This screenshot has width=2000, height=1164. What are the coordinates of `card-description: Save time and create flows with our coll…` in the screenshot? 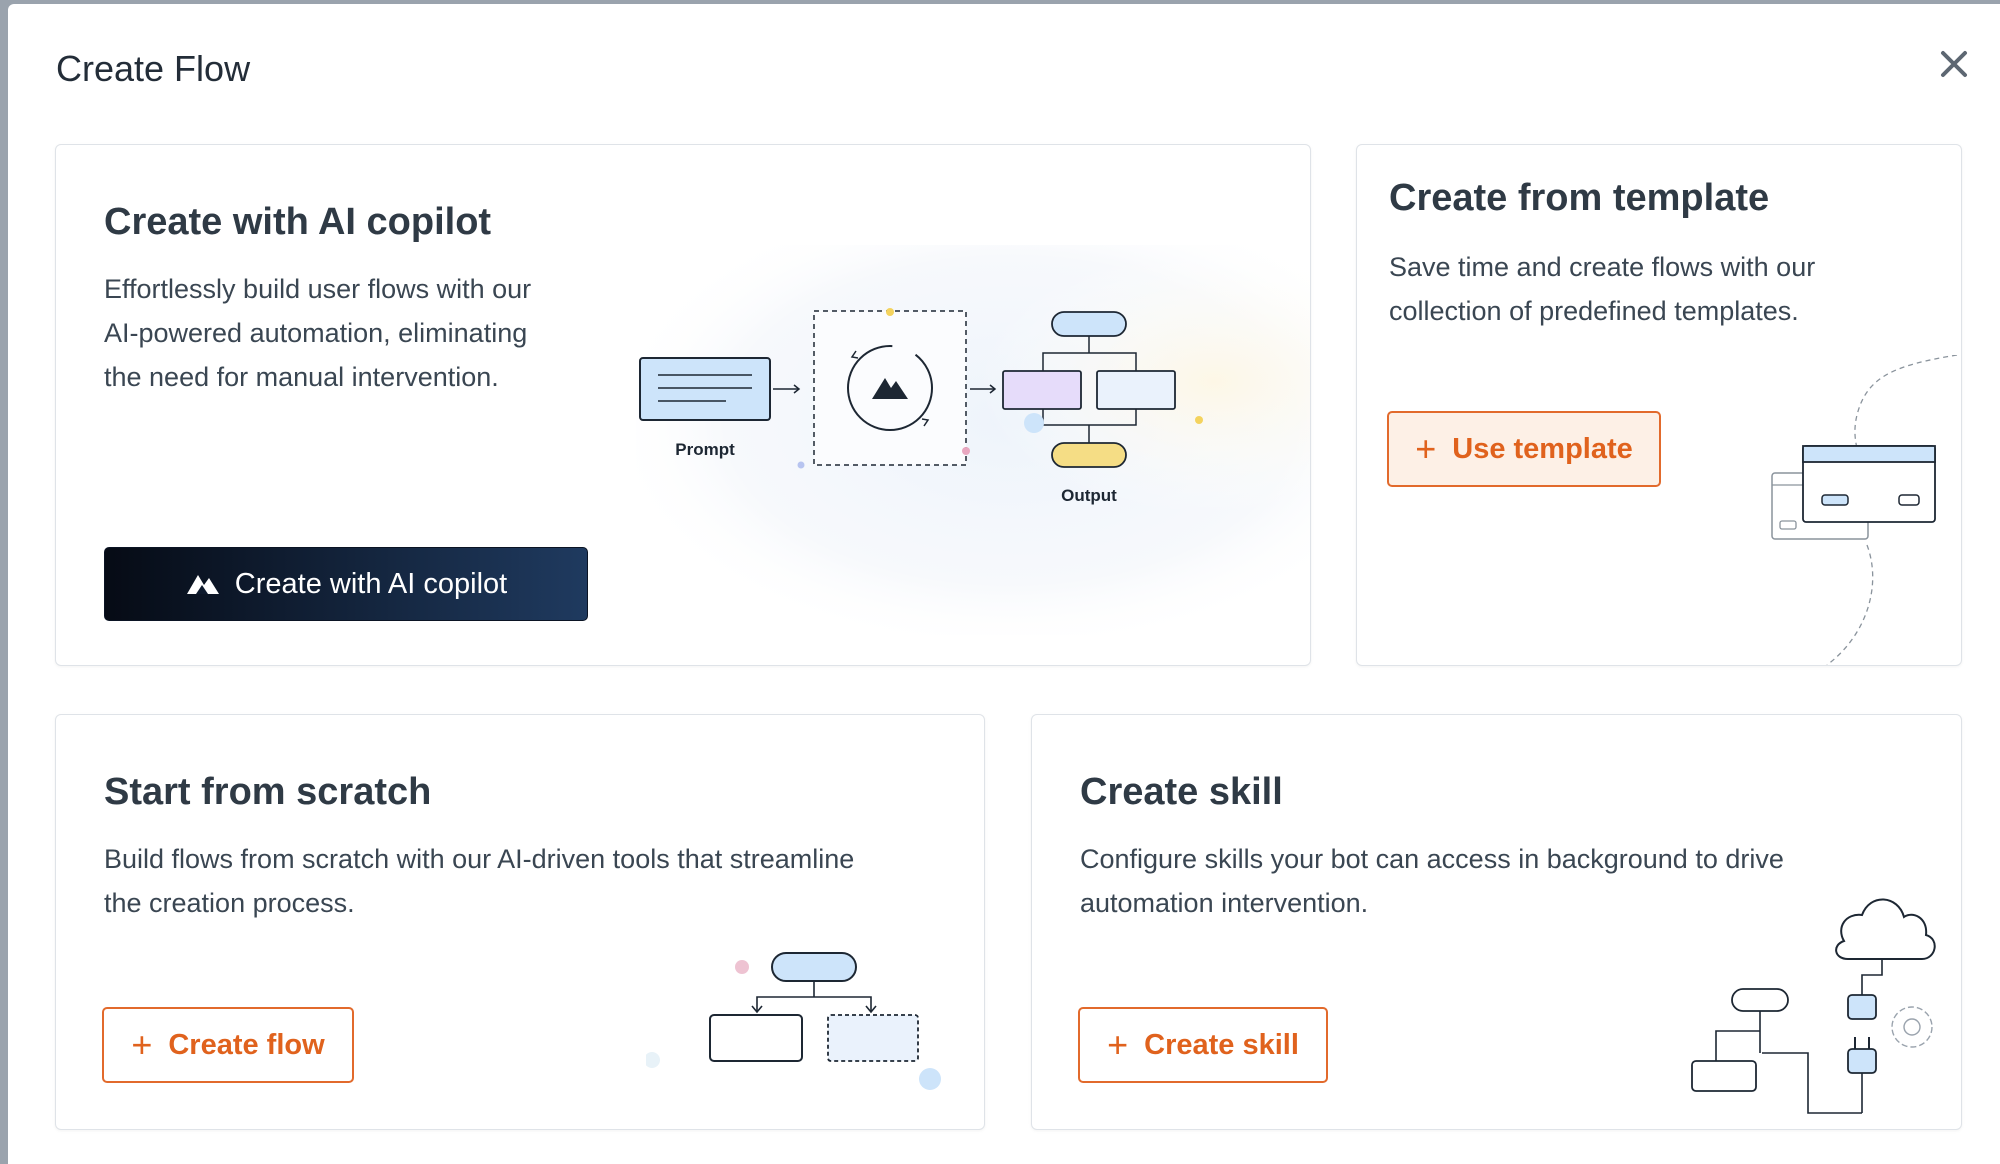 It's located at (1602, 289).